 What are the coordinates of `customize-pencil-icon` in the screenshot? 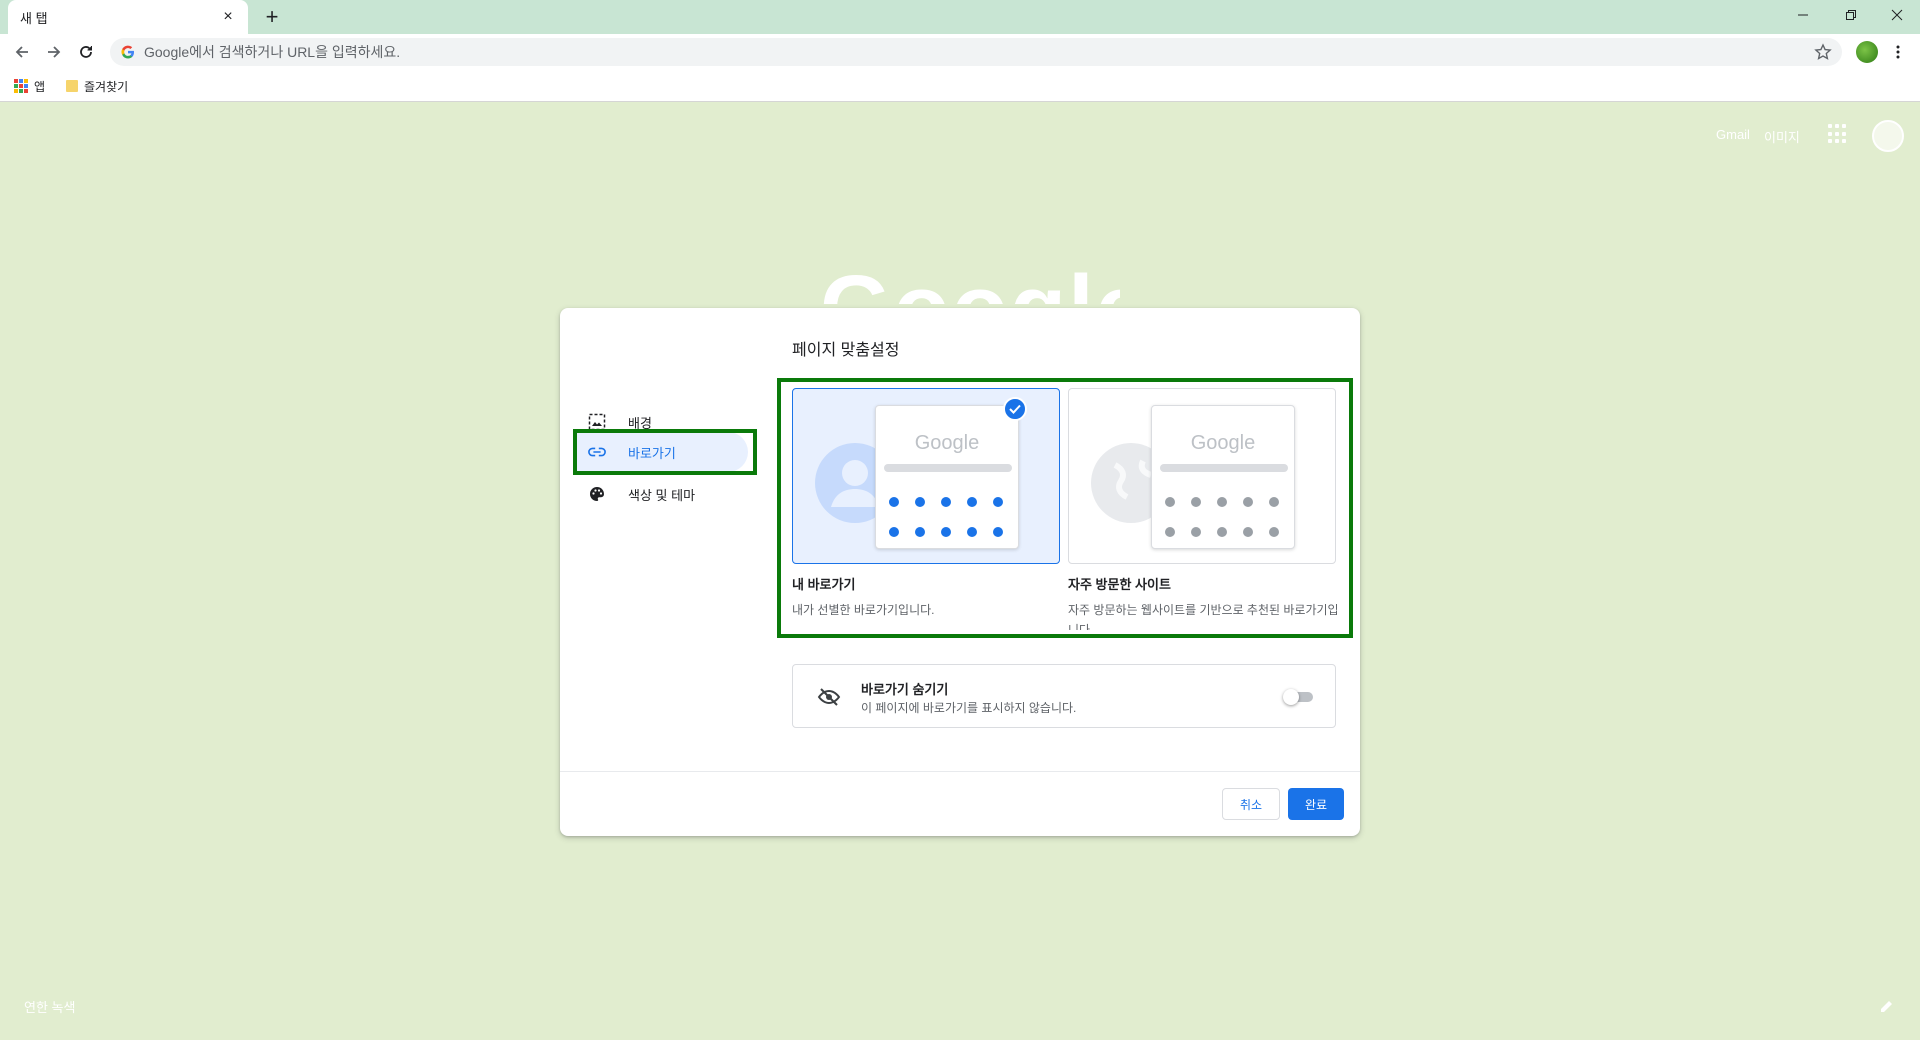 It's located at (1887, 1006).